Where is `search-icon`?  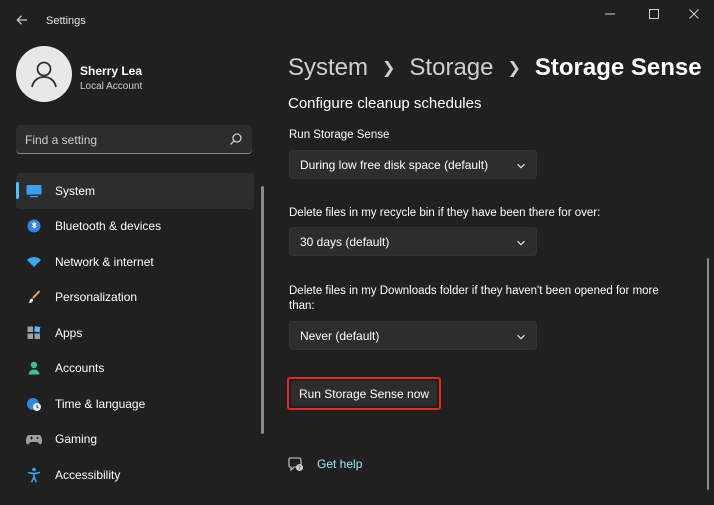 search-icon is located at coordinates (236, 139).